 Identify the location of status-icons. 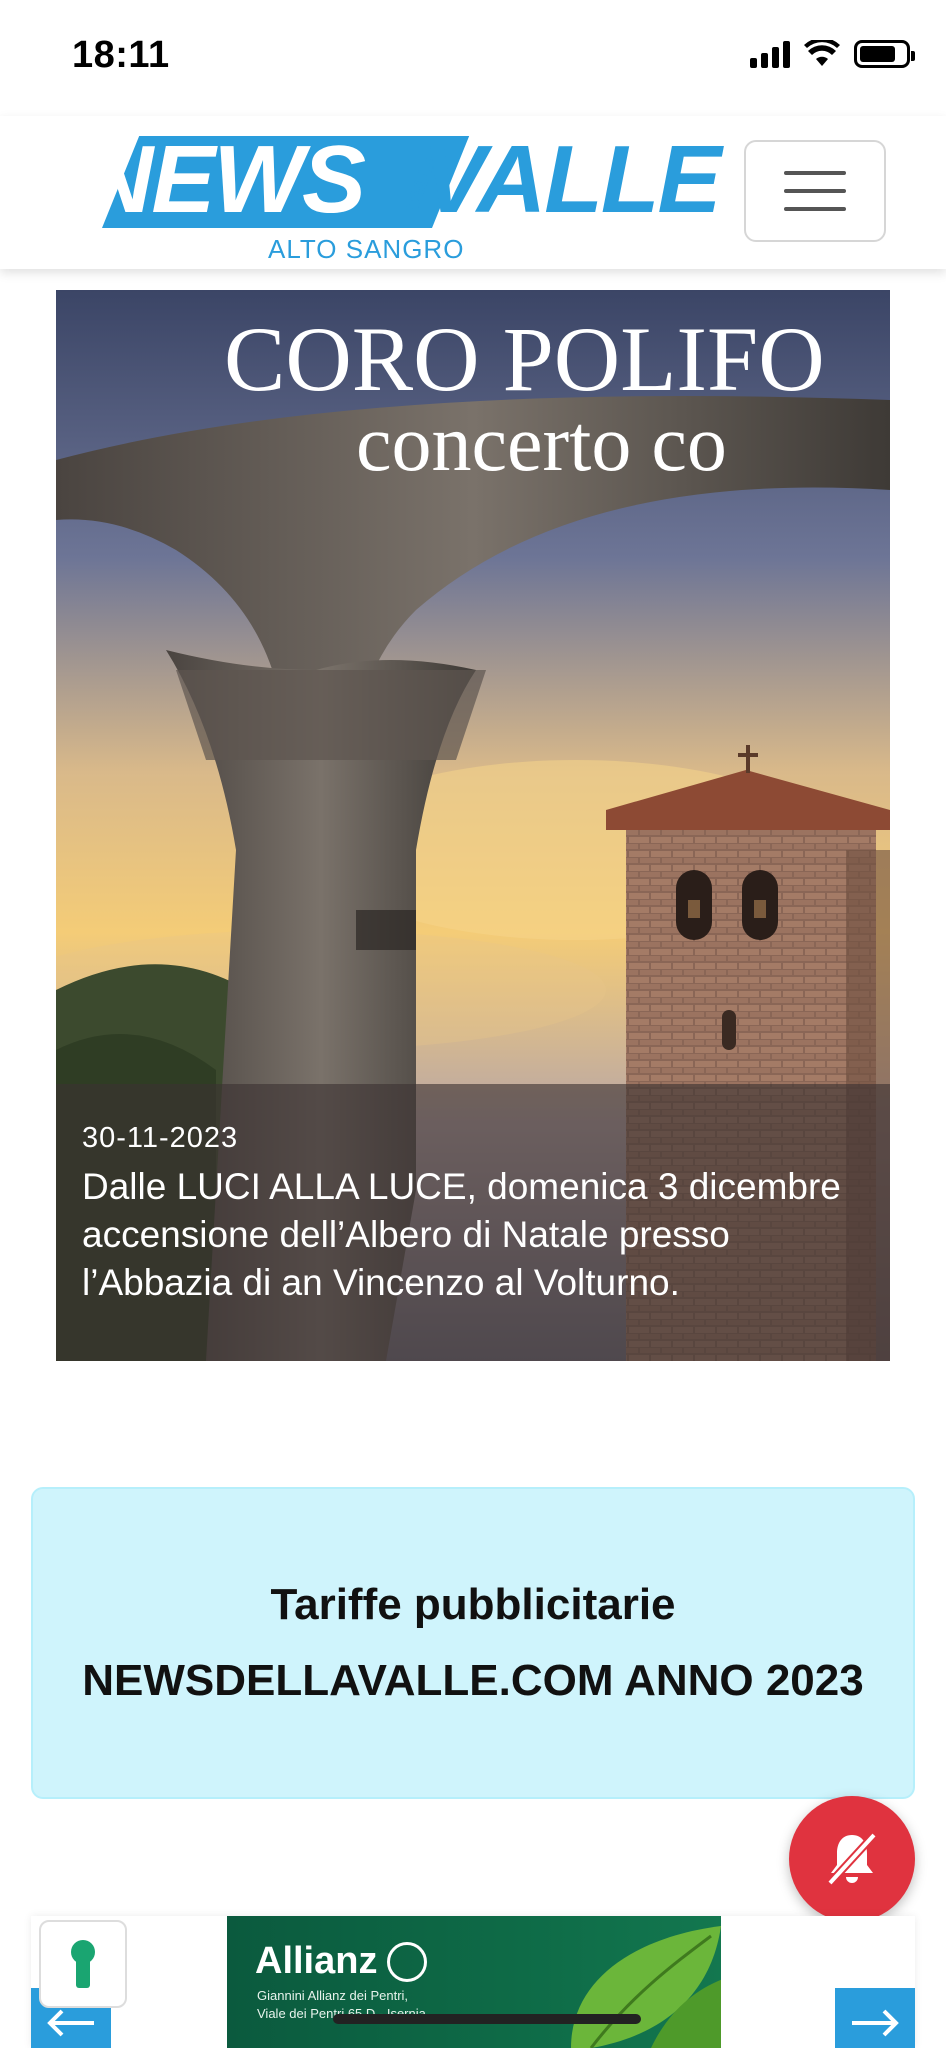
(832, 54).